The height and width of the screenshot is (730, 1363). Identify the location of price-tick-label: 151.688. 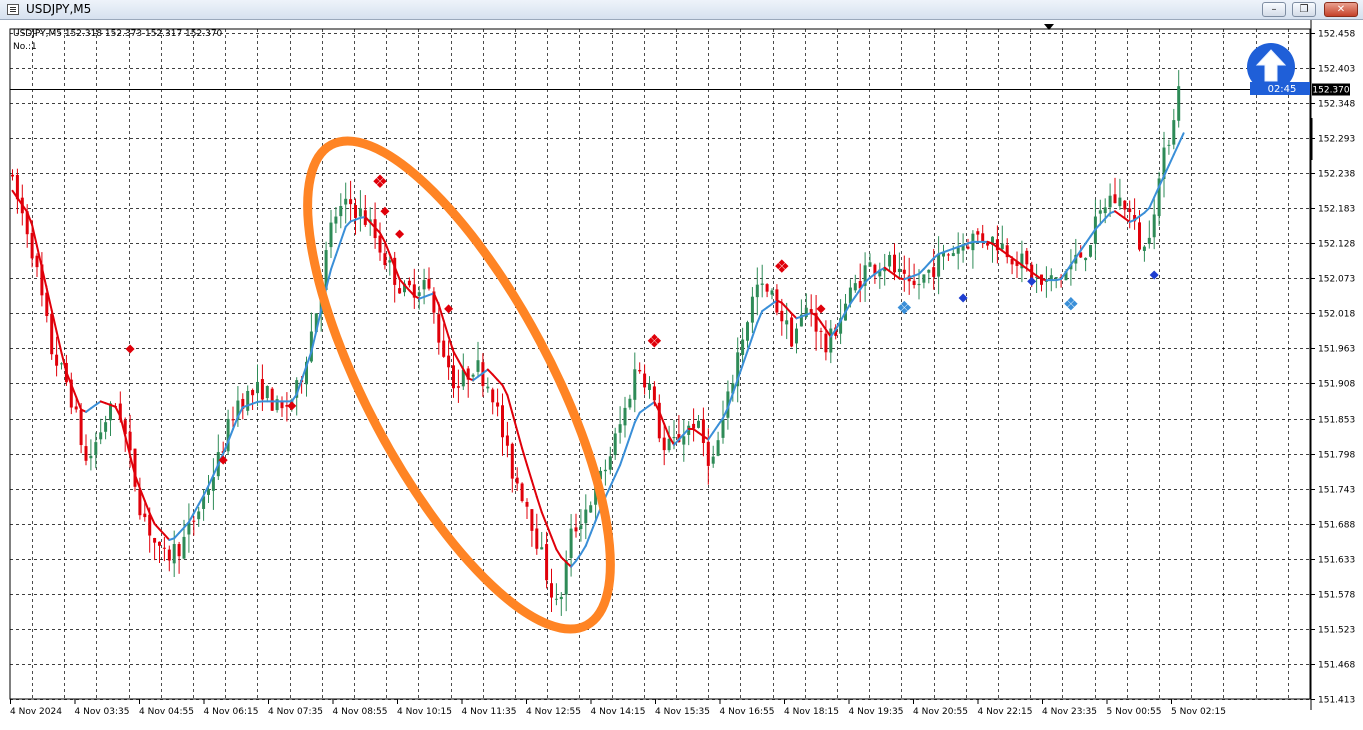
(1336, 526).